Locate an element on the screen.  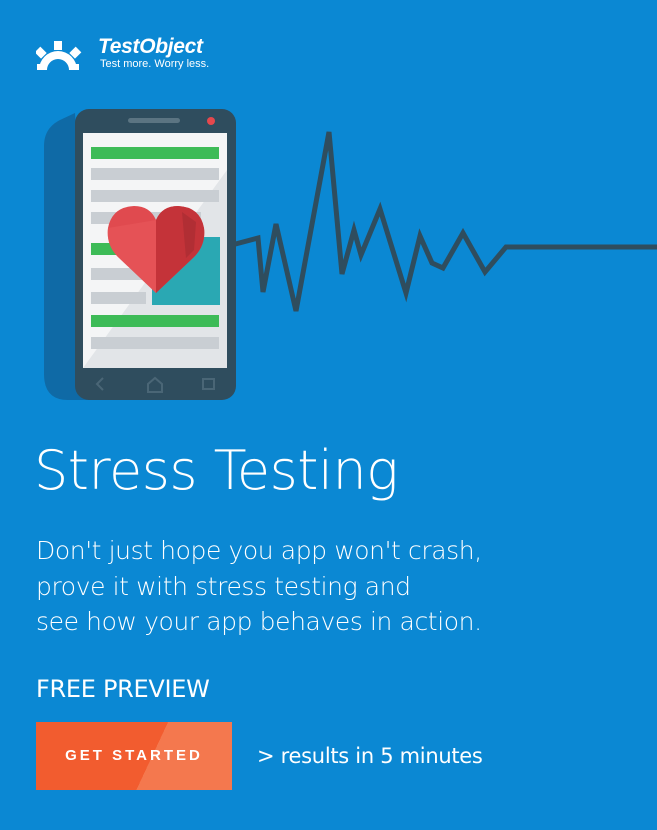
description-line: see how your app behaves in action. is located at coordinates (259, 621).